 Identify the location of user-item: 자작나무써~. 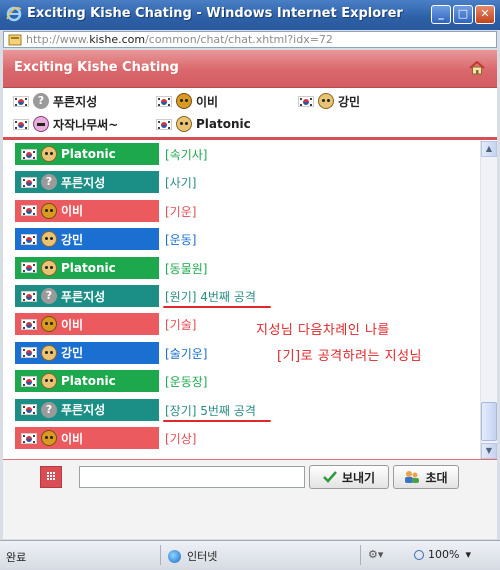
(65, 124).